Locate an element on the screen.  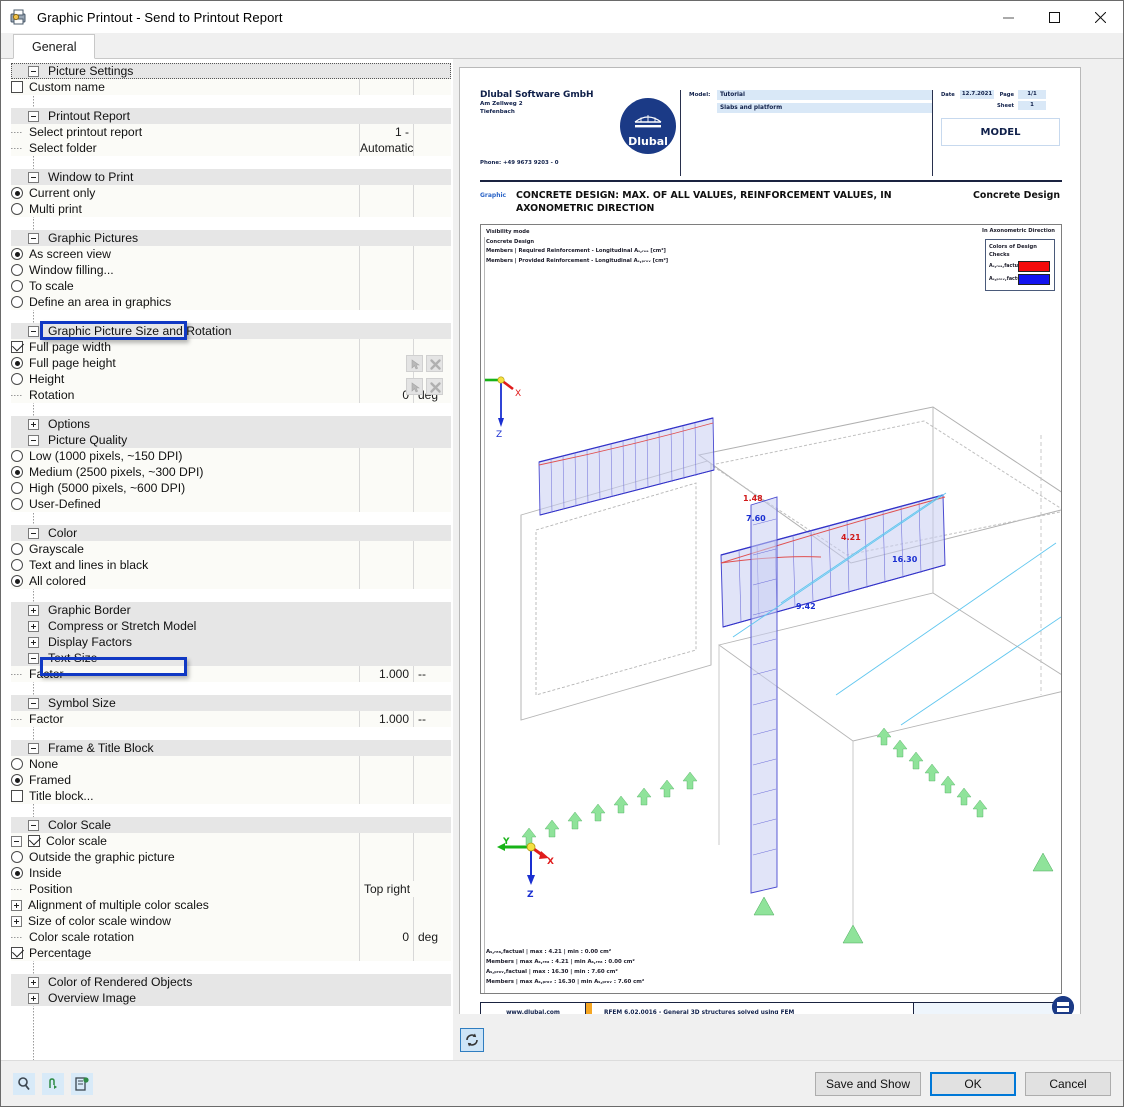
refresh-preview-button is located at coordinates (472, 1040).